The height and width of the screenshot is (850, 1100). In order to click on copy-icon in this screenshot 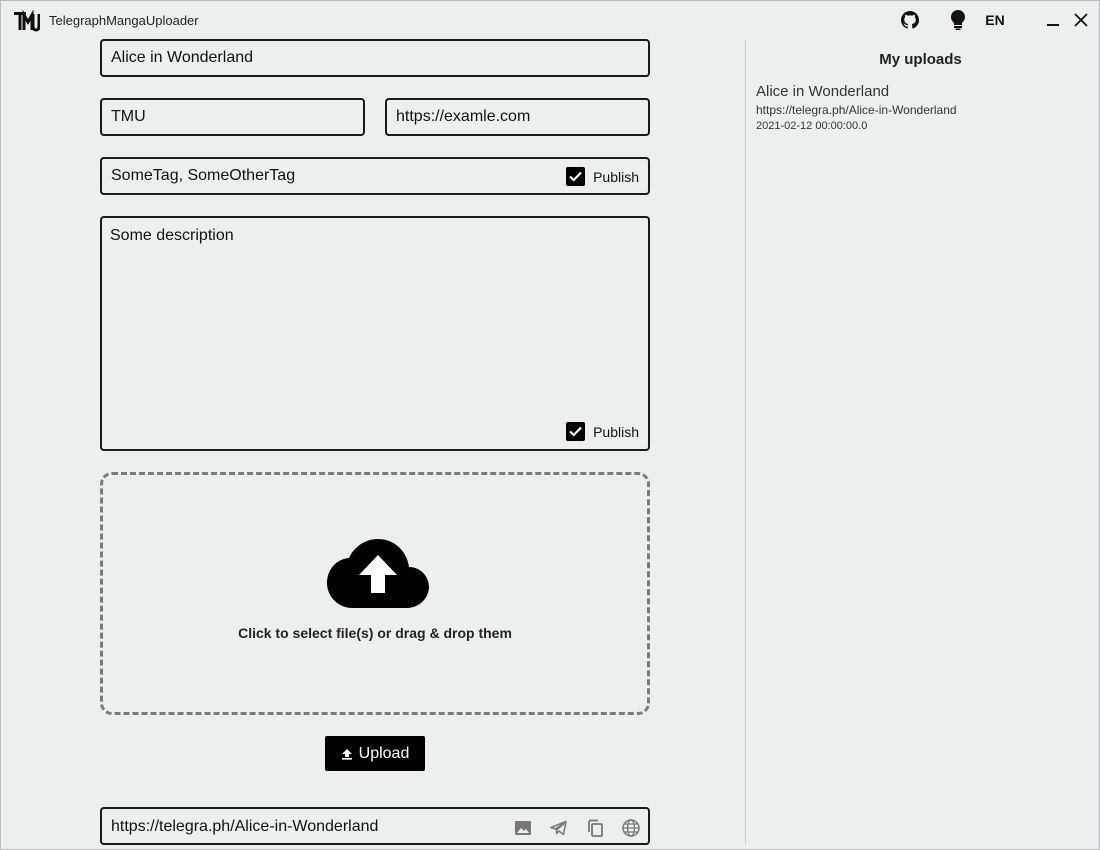, I will do `click(595, 828)`.